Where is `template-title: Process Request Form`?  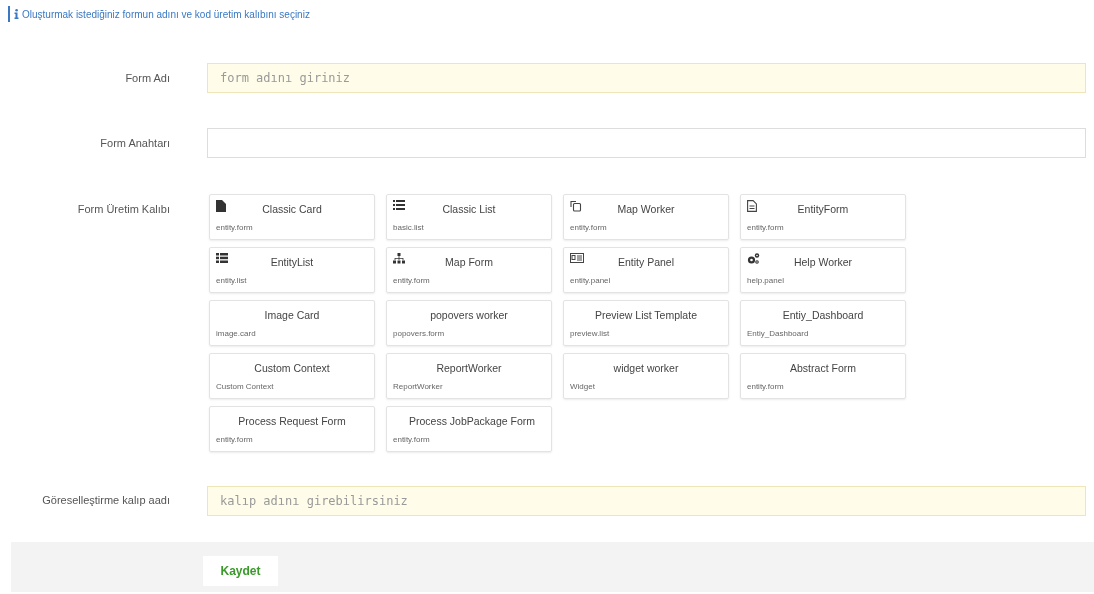
template-title: Process Request Form is located at coordinates (292, 421).